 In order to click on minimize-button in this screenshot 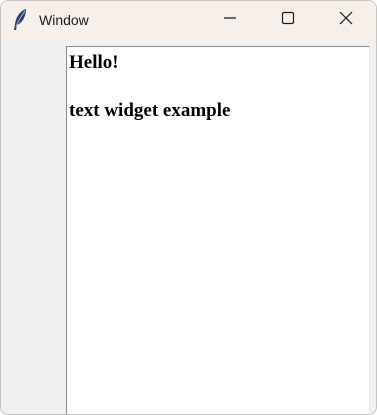, I will do `click(230, 20)`.